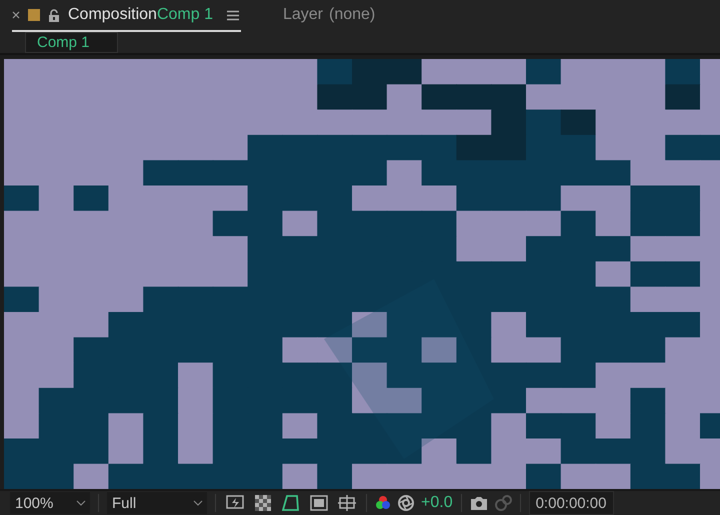  What do you see at coordinates (157, 503) in the screenshot?
I see `resolution-dropdown: Full` at bounding box center [157, 503].